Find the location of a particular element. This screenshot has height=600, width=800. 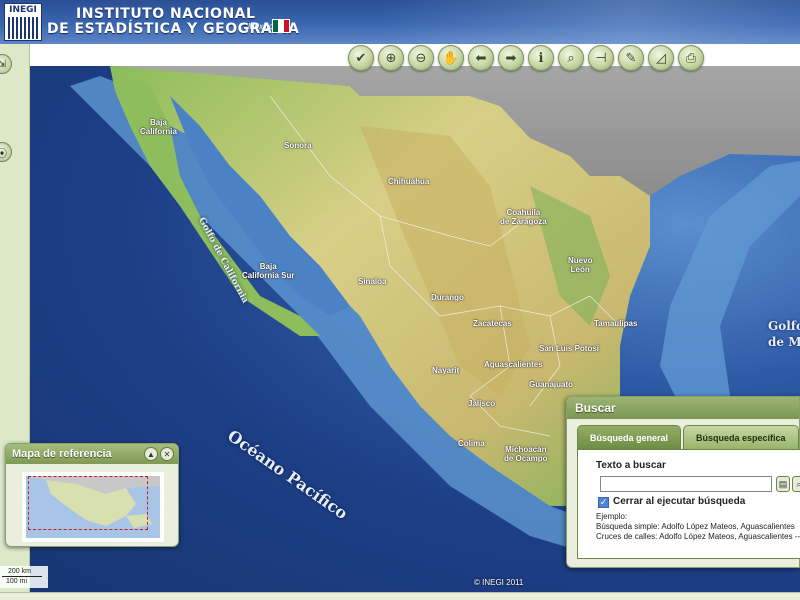

pencil-tool-button: ✎ is located at coordinates (631, 58).